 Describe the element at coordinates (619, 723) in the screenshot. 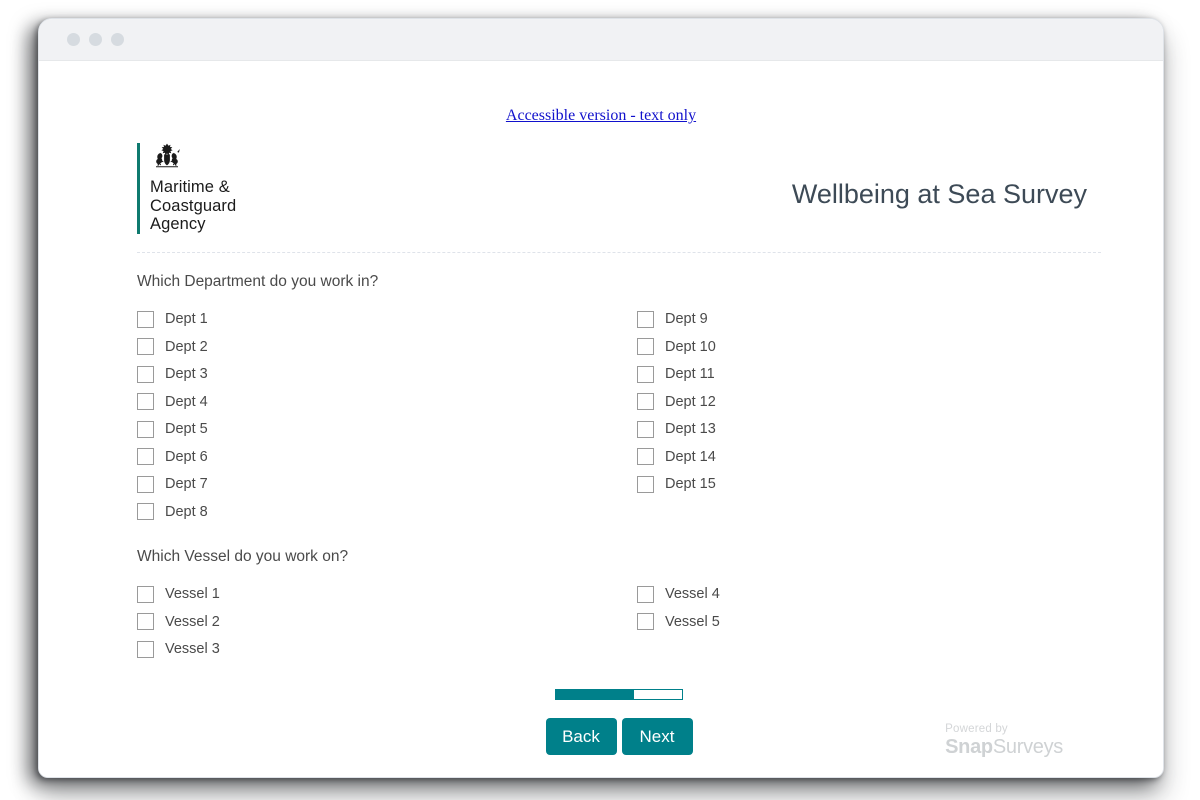

I see `survey-footer: Back Next Powered by SnapSurveys` at that location.